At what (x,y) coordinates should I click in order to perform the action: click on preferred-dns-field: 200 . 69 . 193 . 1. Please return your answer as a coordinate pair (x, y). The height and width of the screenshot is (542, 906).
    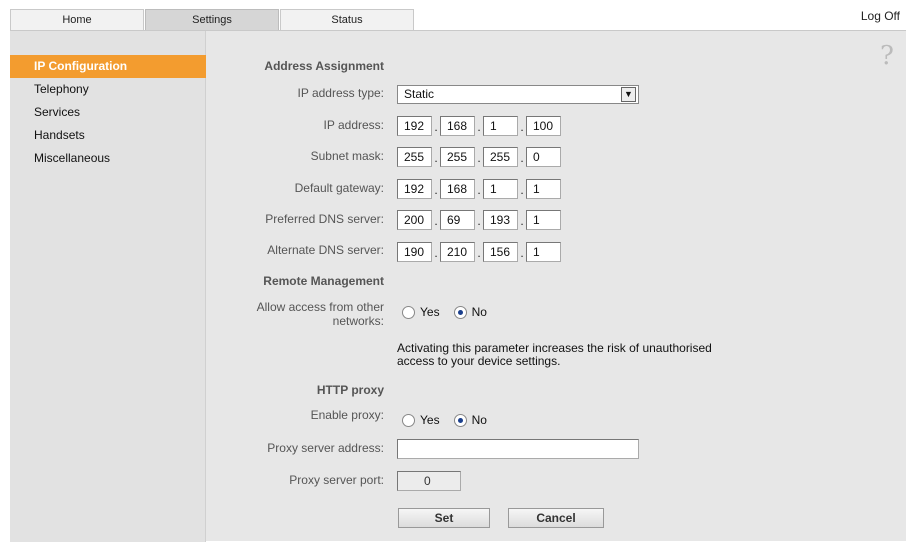
    Looking at the image, I should click on (479, 219).